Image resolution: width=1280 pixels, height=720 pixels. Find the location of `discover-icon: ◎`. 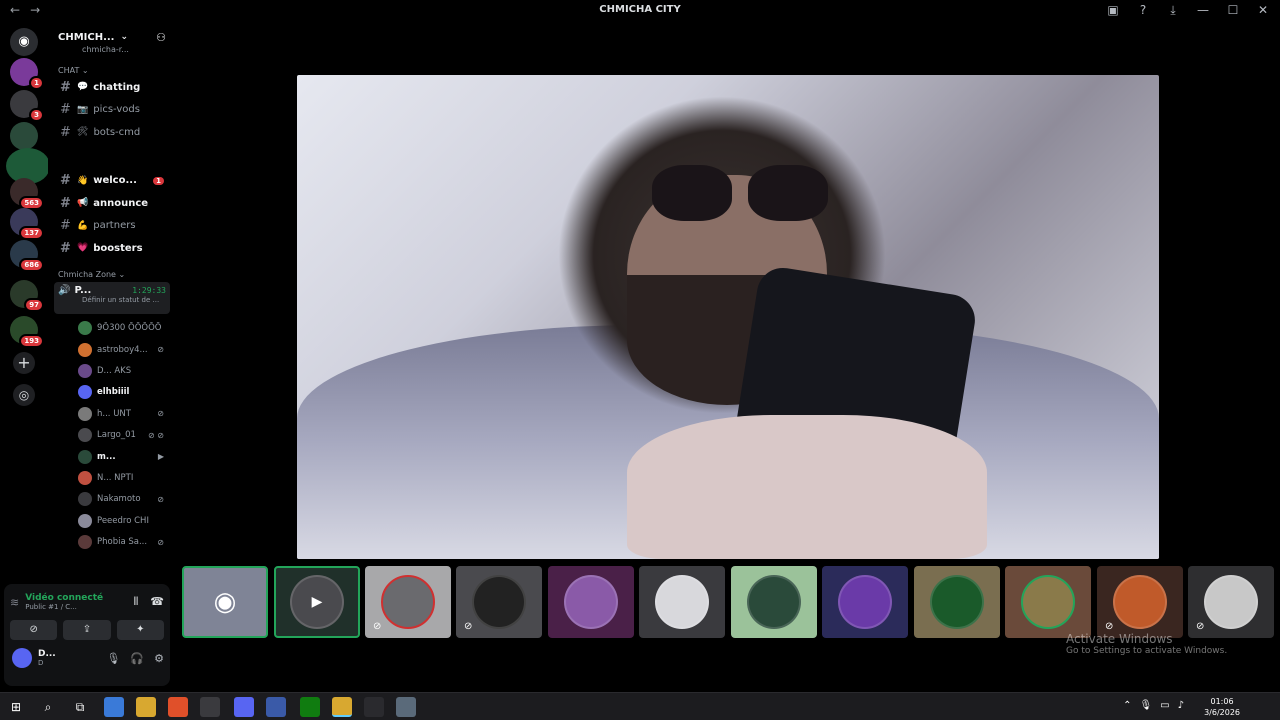

discover-icon: ◎ is located at coordinates (24, 395).